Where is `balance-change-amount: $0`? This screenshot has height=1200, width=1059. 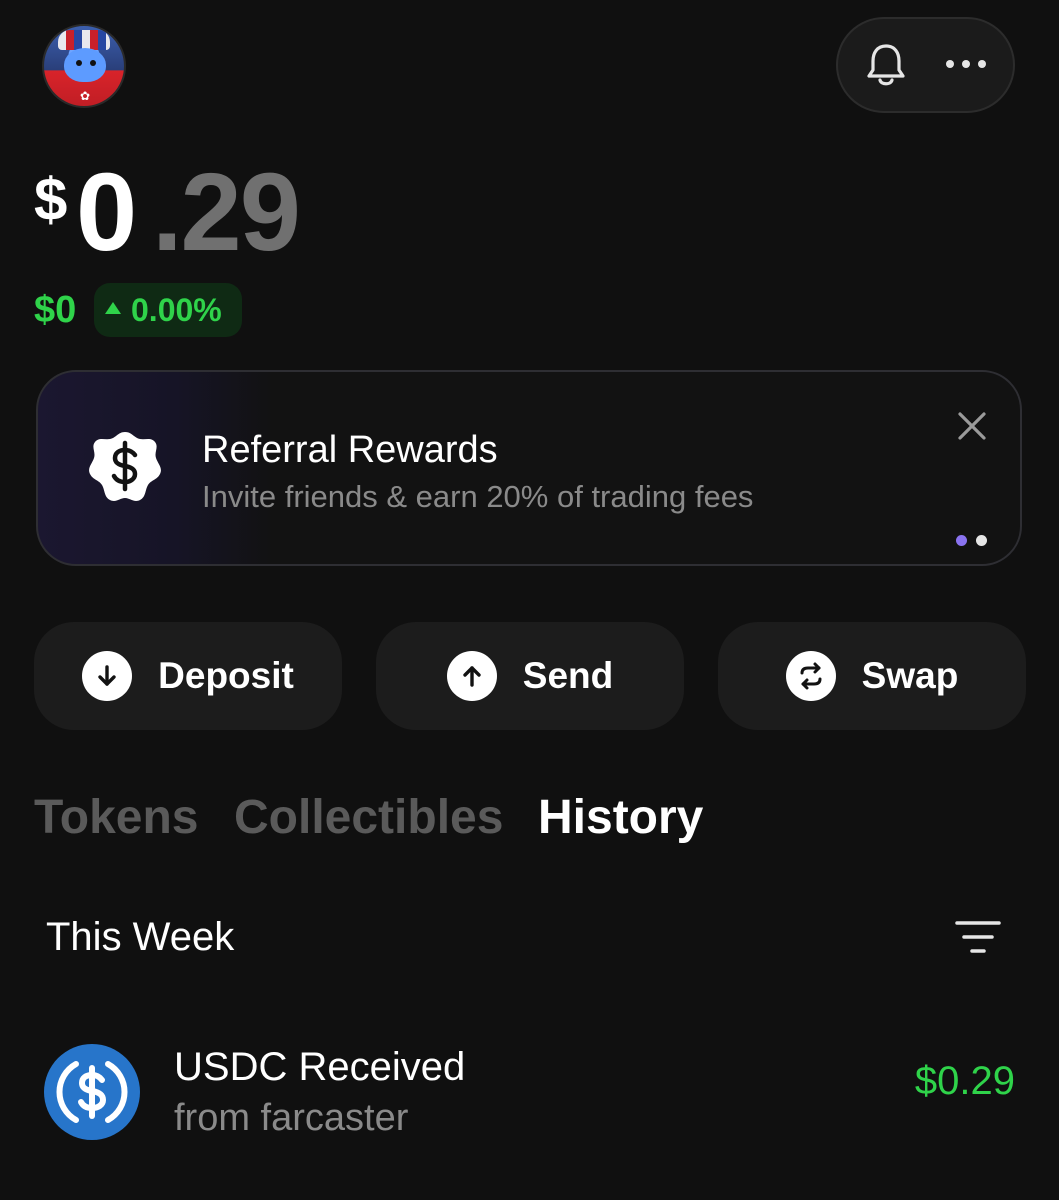 balance-change-amount: $0 is located at coordinates (55, 310).